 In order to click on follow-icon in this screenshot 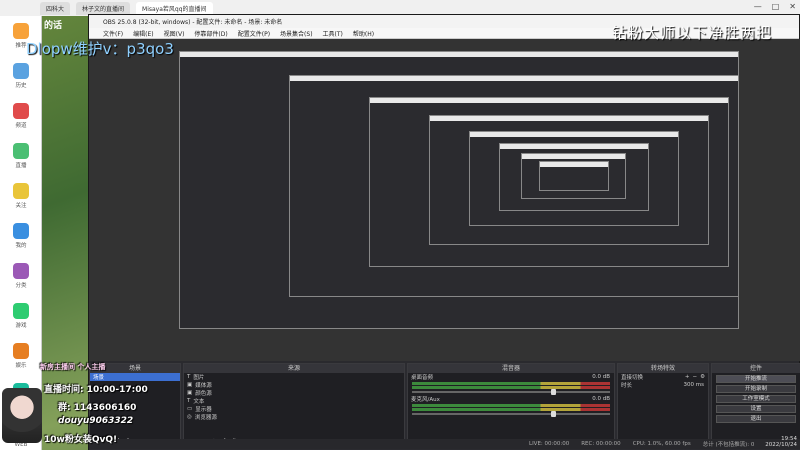, I will do `click(21, 191)`.